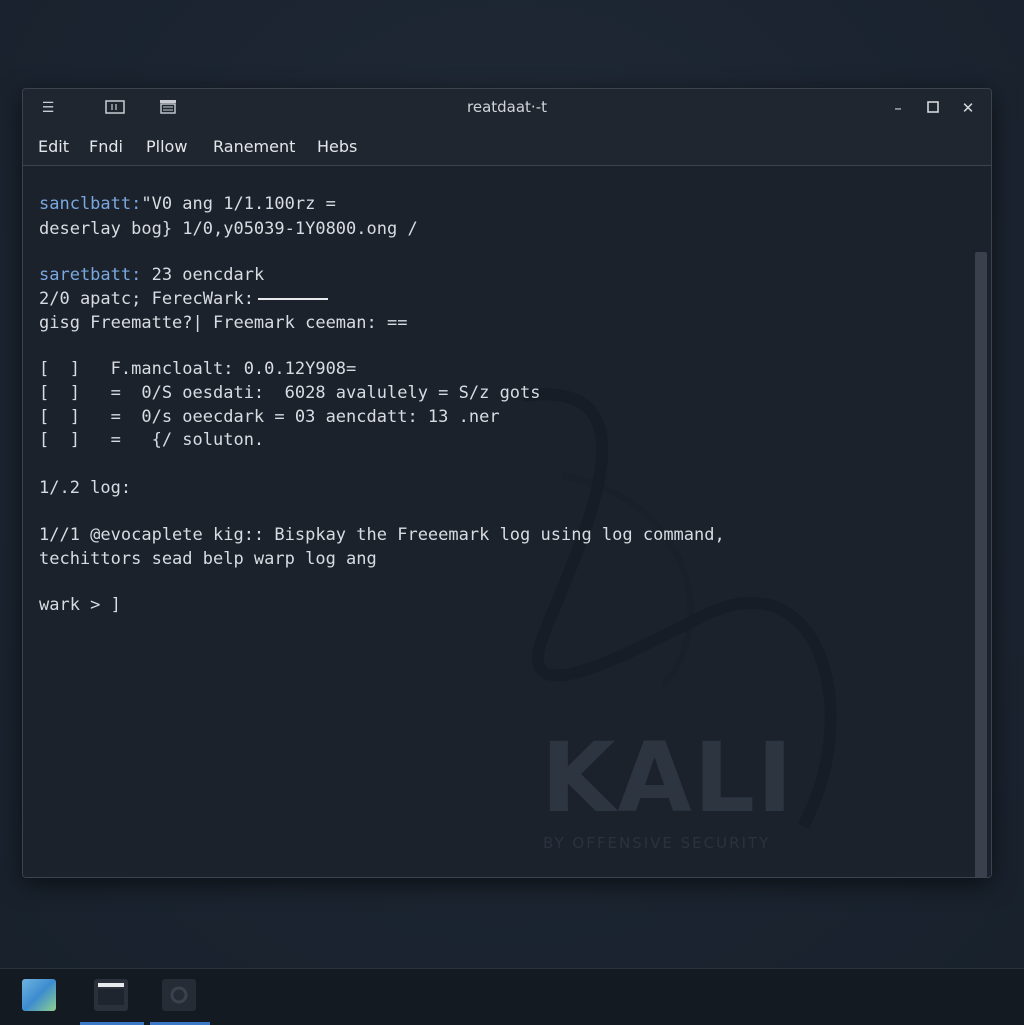 Image resolution: width=1024 pixels, height=1025 pixels. I want to click on terminal-line: 1/.2 log:, so click(85, 488).